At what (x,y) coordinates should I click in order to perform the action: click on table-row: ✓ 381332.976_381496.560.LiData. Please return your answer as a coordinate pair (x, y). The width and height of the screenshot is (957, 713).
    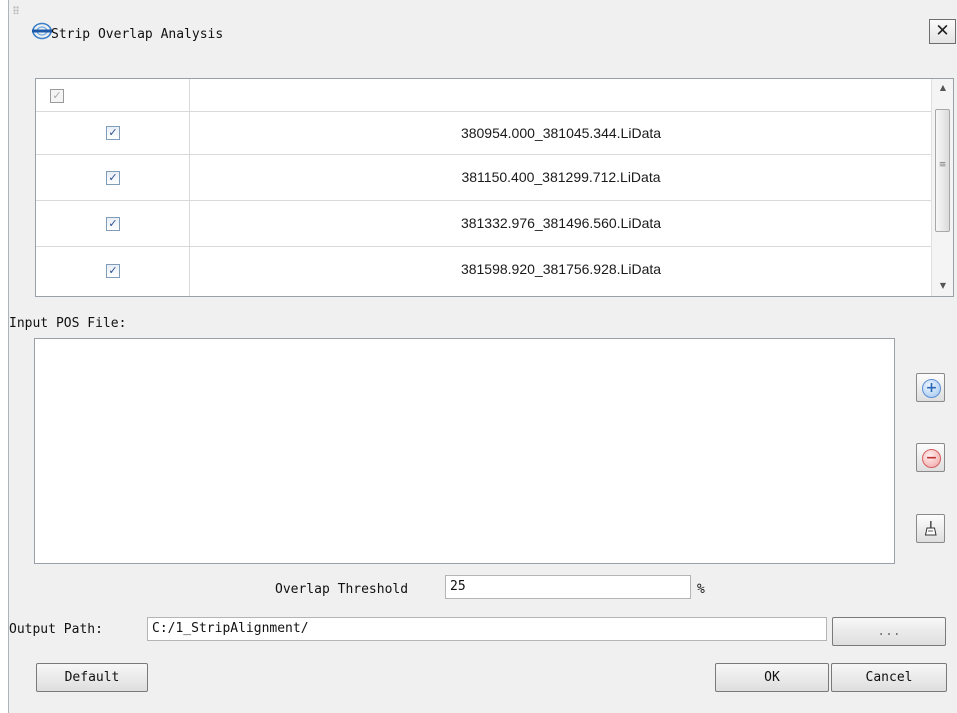
    Looking at the image, I should click on (484, 224).